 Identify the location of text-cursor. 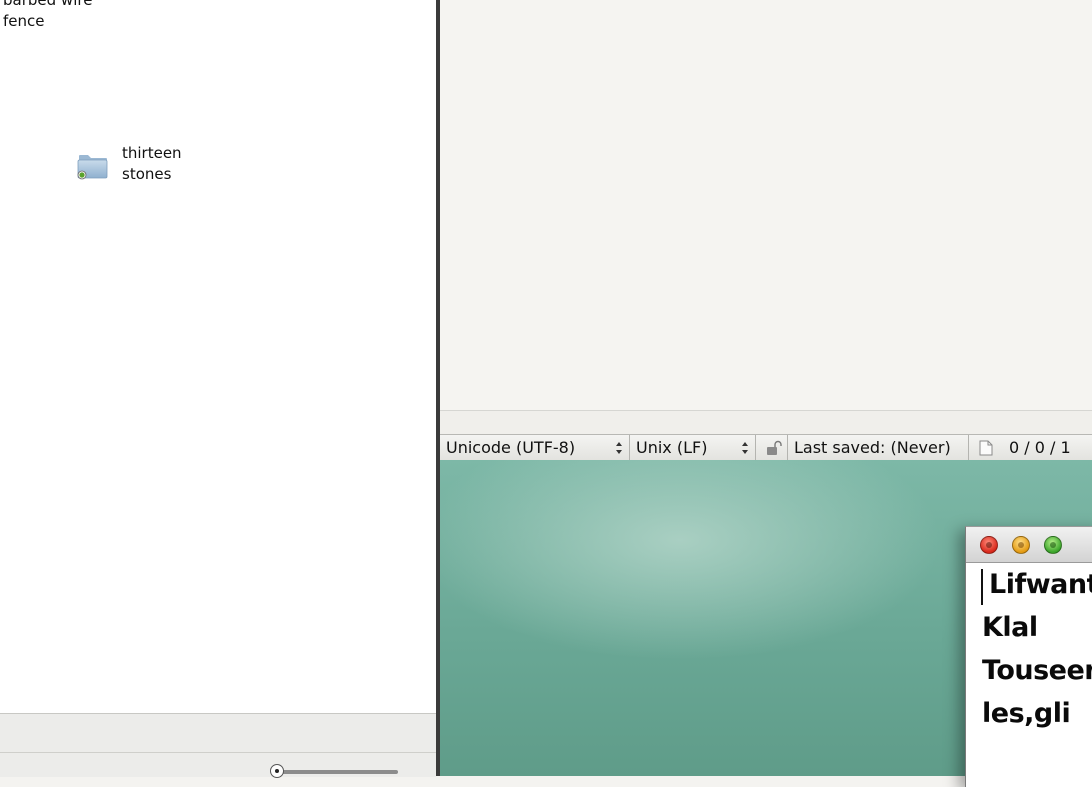
(982, 587).